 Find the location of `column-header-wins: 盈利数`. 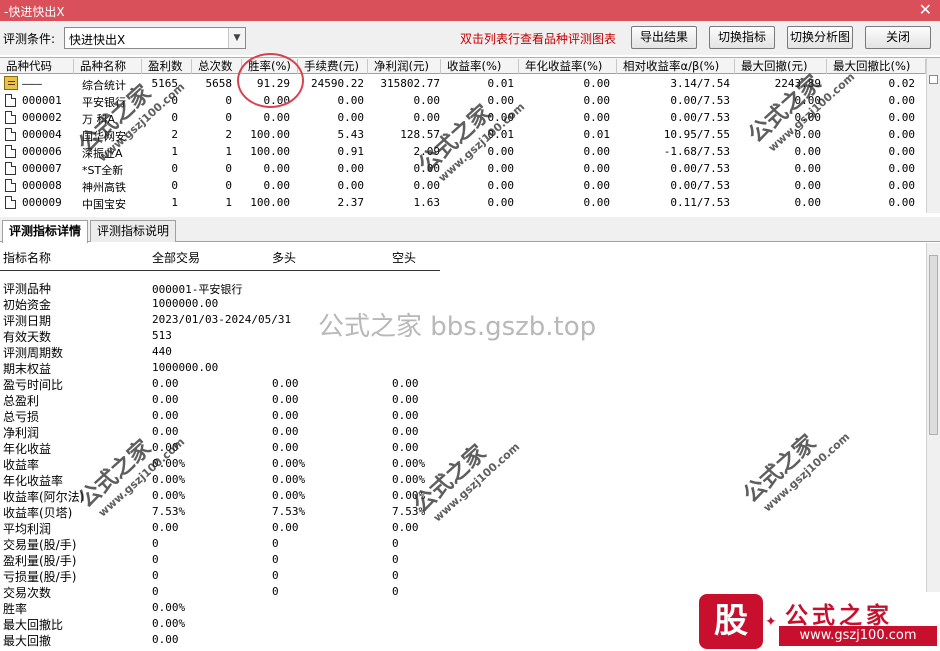

column-header-wins: 盈利数 is located at coordinates (167, 66).